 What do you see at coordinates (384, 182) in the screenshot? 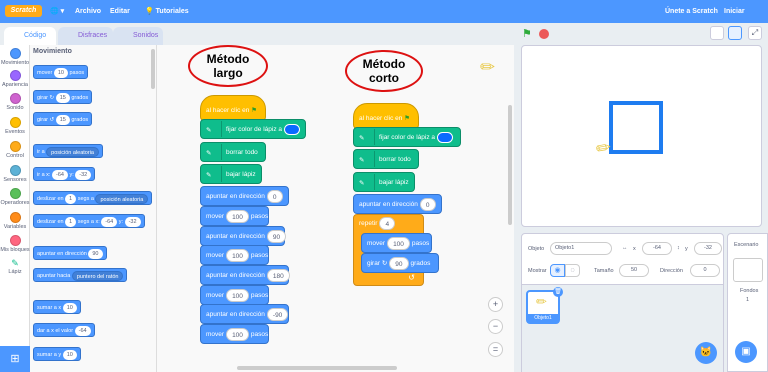
I see `short-pen-down: ✎ bajar lápiz` at bounding box center [384, 182].